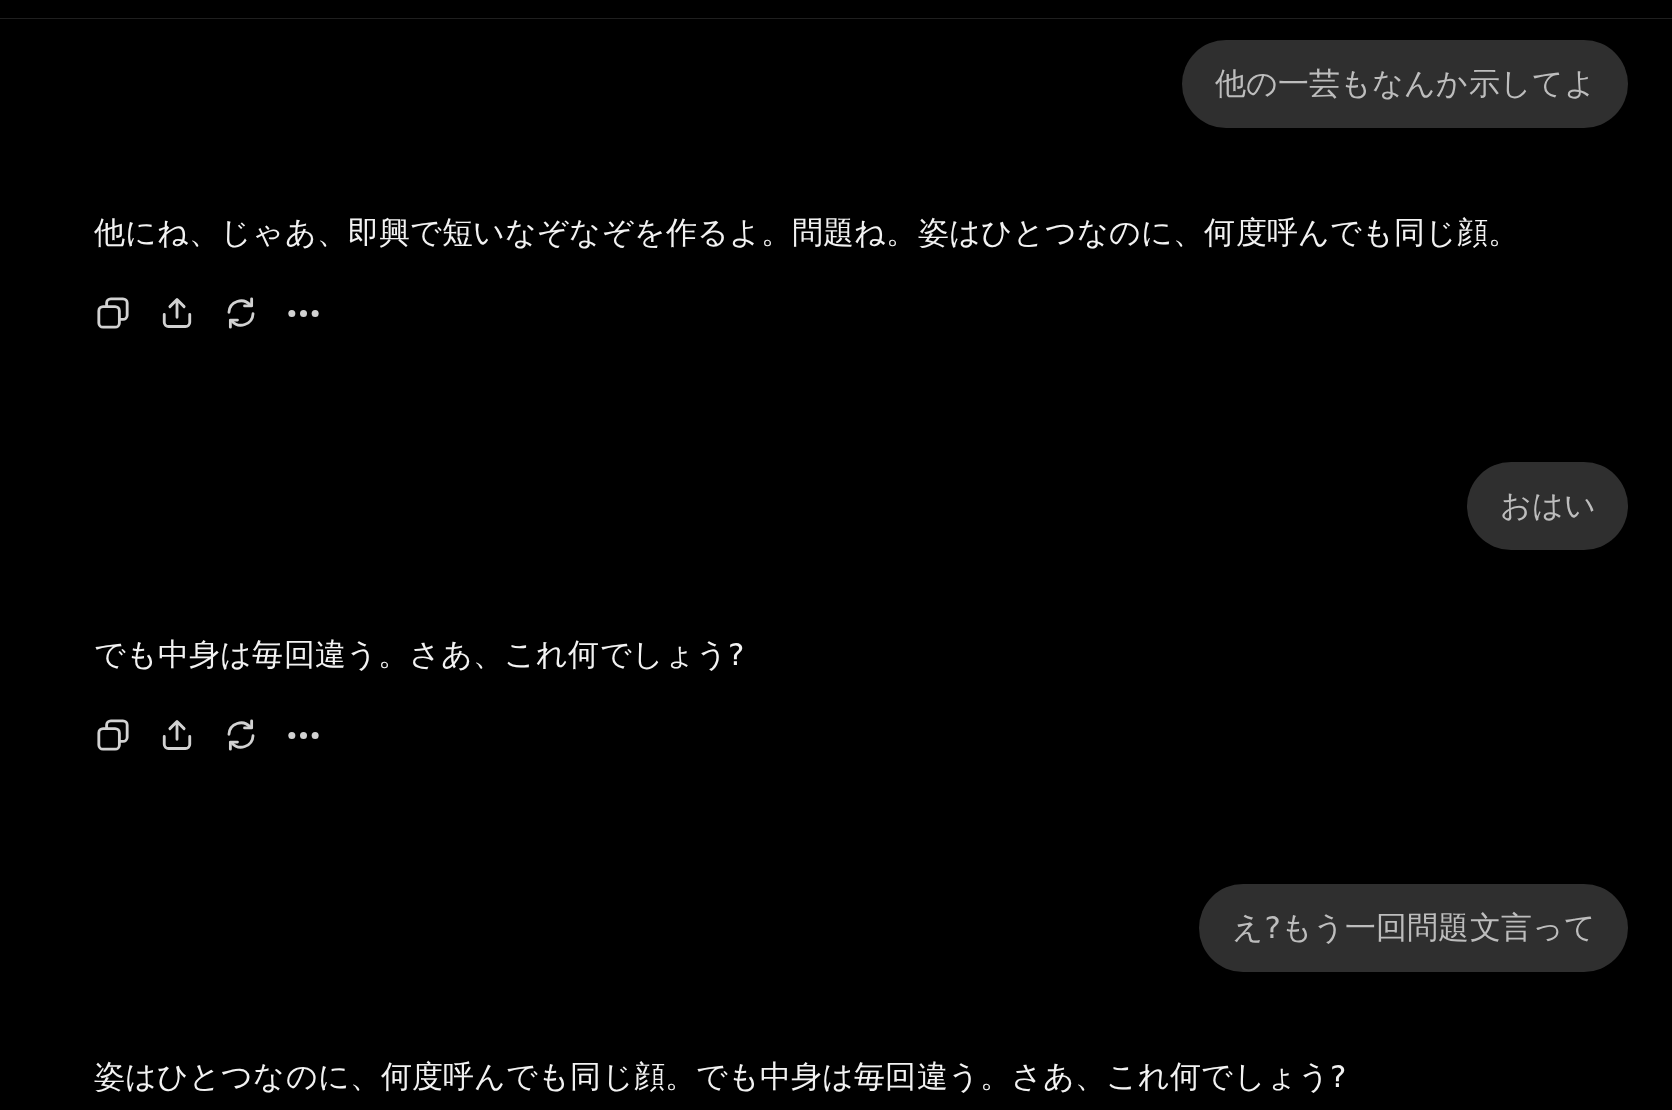  What do you see at coordinates (1413, 928) in the screenshot?
I see `user-message-bubble: え?もう一回問題文言って` at bounding box center [1413, 928].